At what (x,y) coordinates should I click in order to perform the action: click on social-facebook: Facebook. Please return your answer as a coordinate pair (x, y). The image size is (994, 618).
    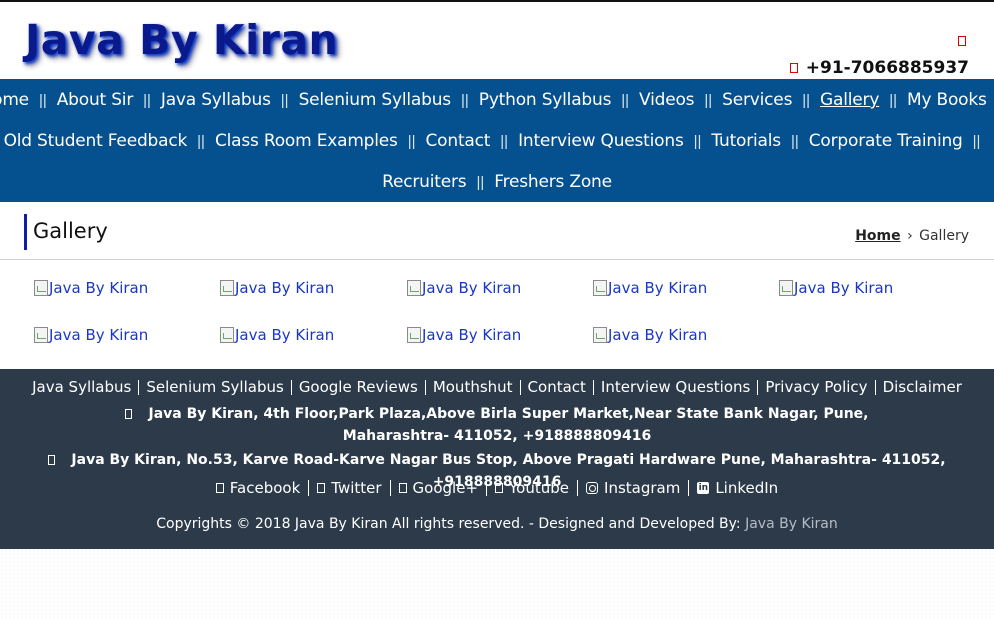
    Looking at the image, I should click on (258, 488).